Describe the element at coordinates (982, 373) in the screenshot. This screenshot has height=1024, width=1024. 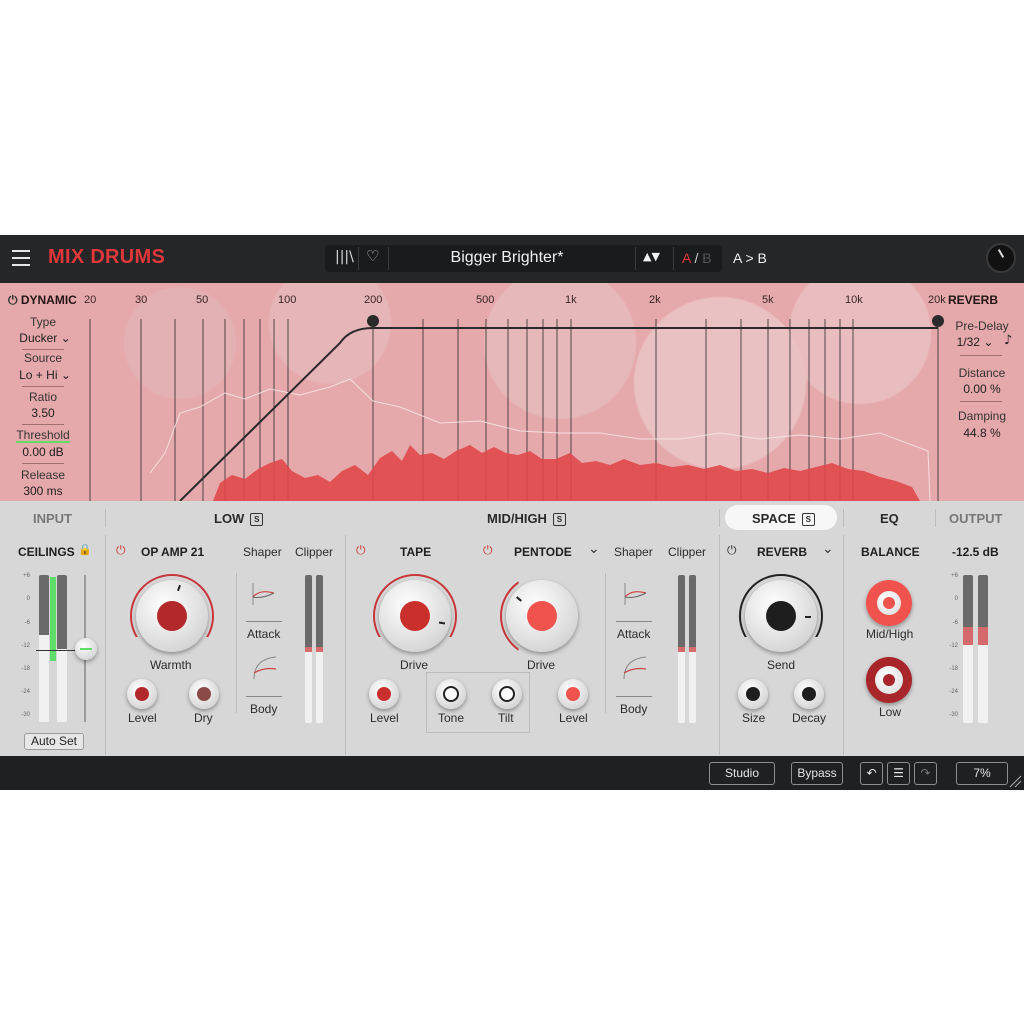
I see `distance-label: Distance` at that location.